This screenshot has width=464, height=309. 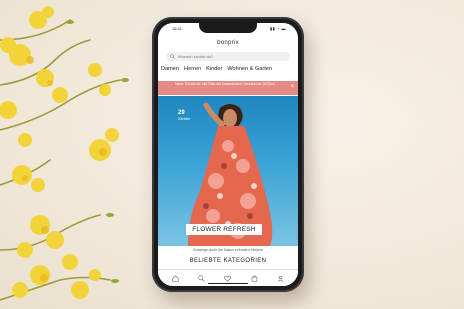 What do you see at coordinates (228, 278) in the screenshot?
I see `heart-icon` at bounding box center [228, 278].